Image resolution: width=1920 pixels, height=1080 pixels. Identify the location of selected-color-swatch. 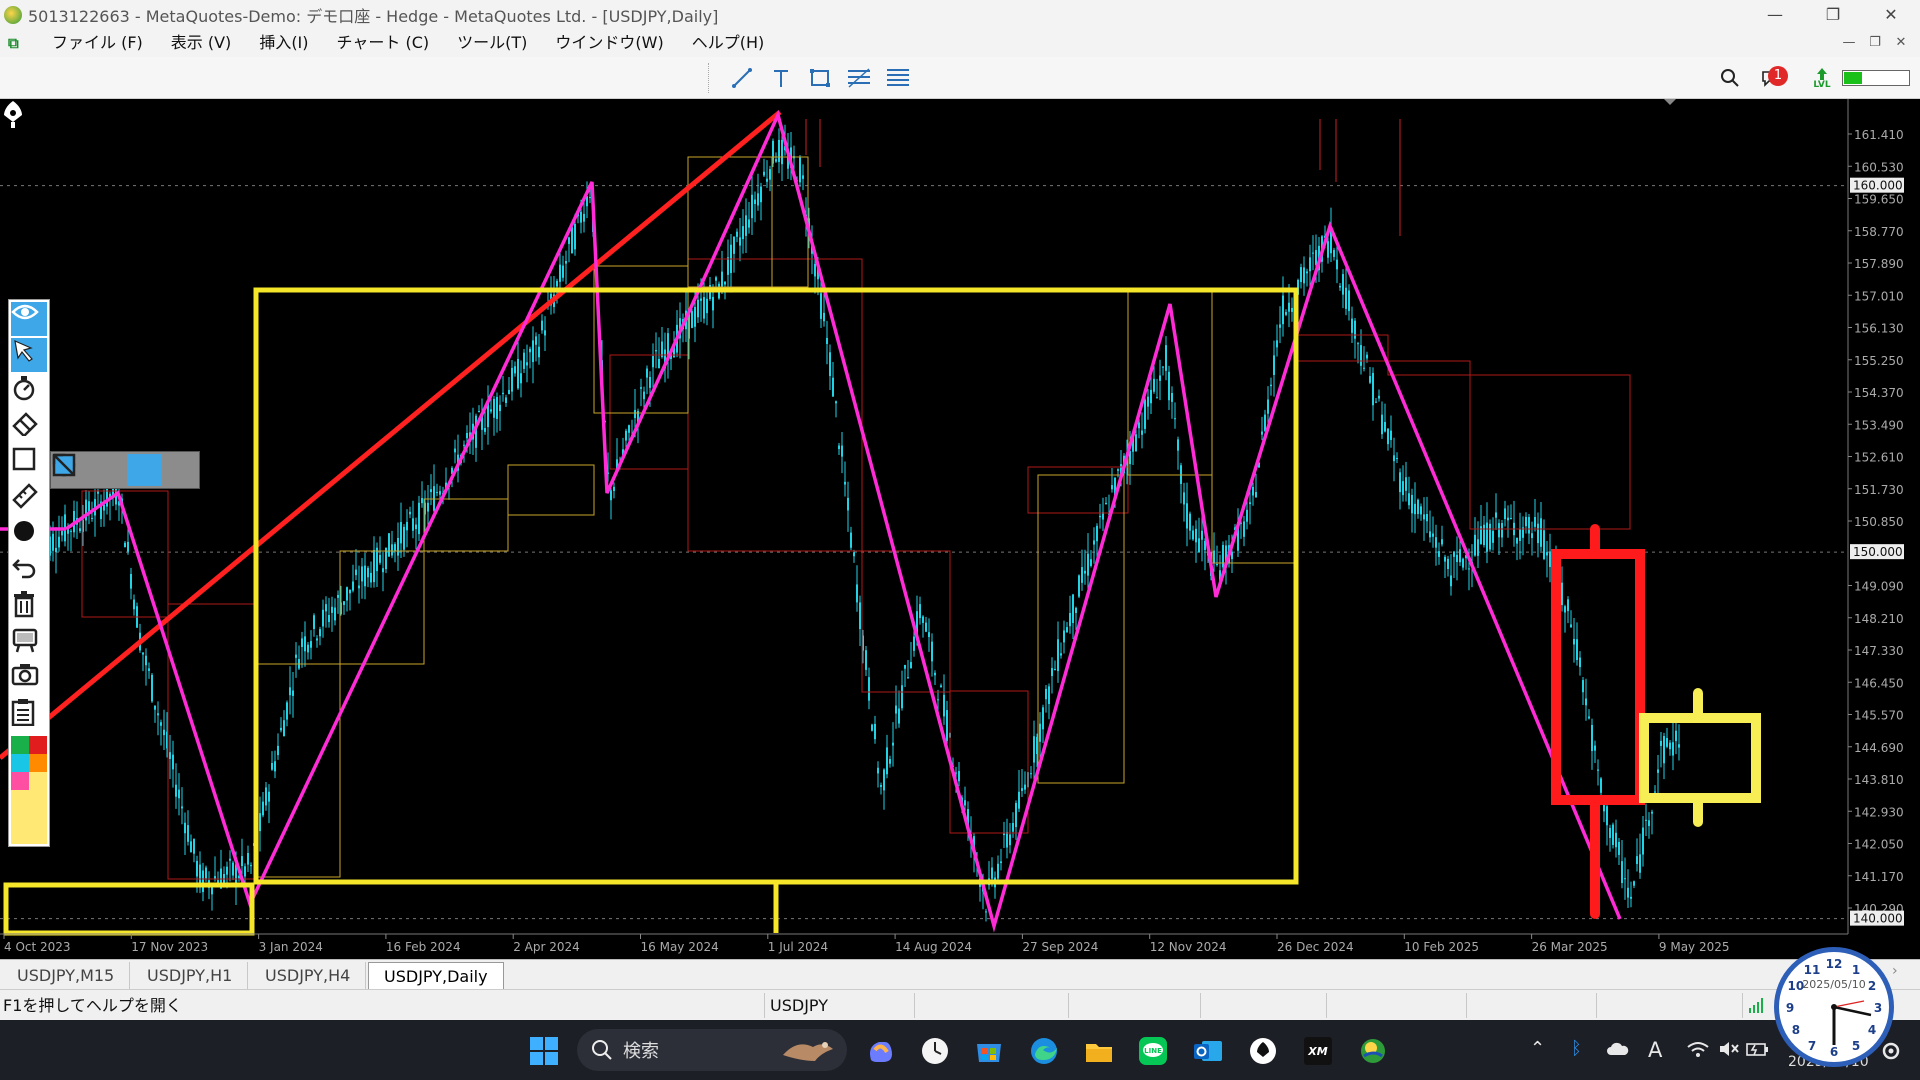
(29, 817).